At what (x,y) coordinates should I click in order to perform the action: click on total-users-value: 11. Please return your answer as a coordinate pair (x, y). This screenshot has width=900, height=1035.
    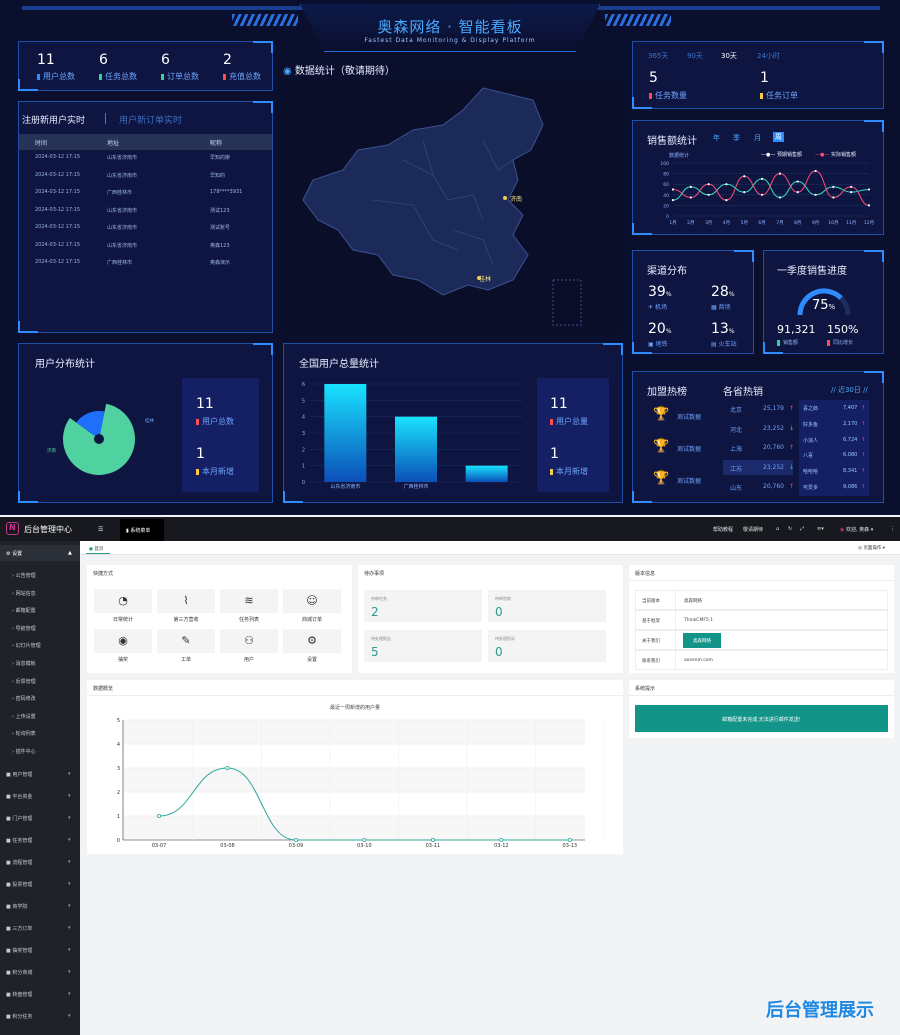
    Looking at the image, I should click on (559, 404).